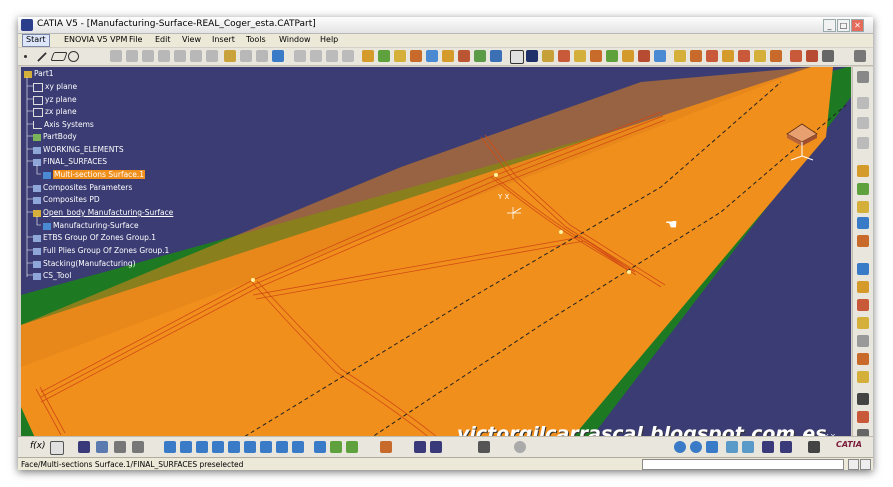 The height and width of the screenshot is (487, 893). Describe the element at coordinates (39, 447) in the screenshot. I see `formula-icon: f(x)` at that location.